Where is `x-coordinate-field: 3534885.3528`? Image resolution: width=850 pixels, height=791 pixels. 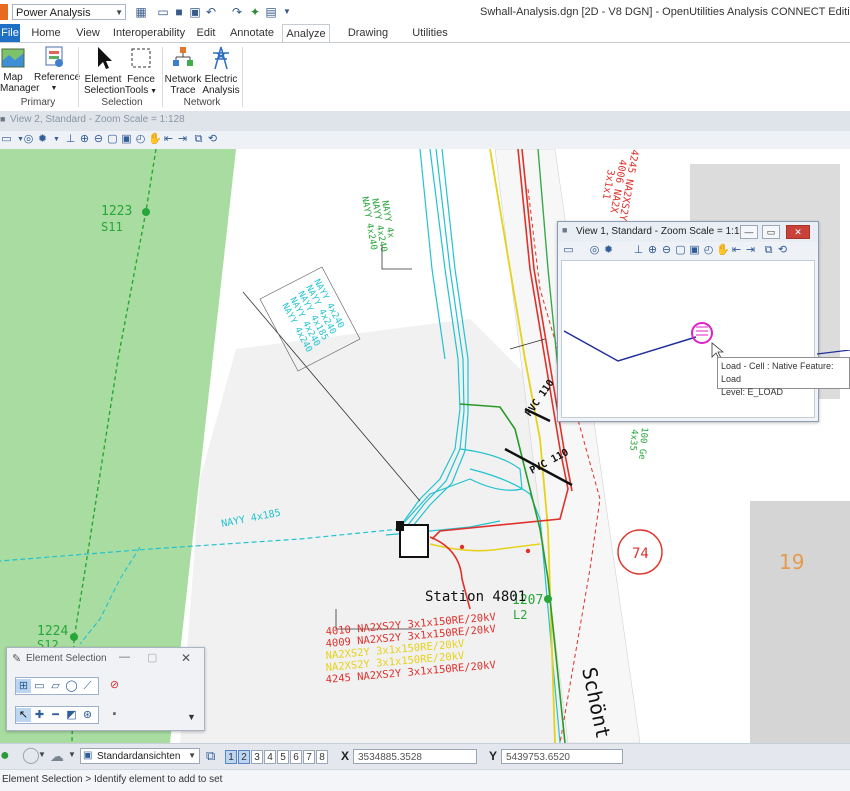 x-coordinate-field: 3534885.3528 is located at coordinates (415, 756).